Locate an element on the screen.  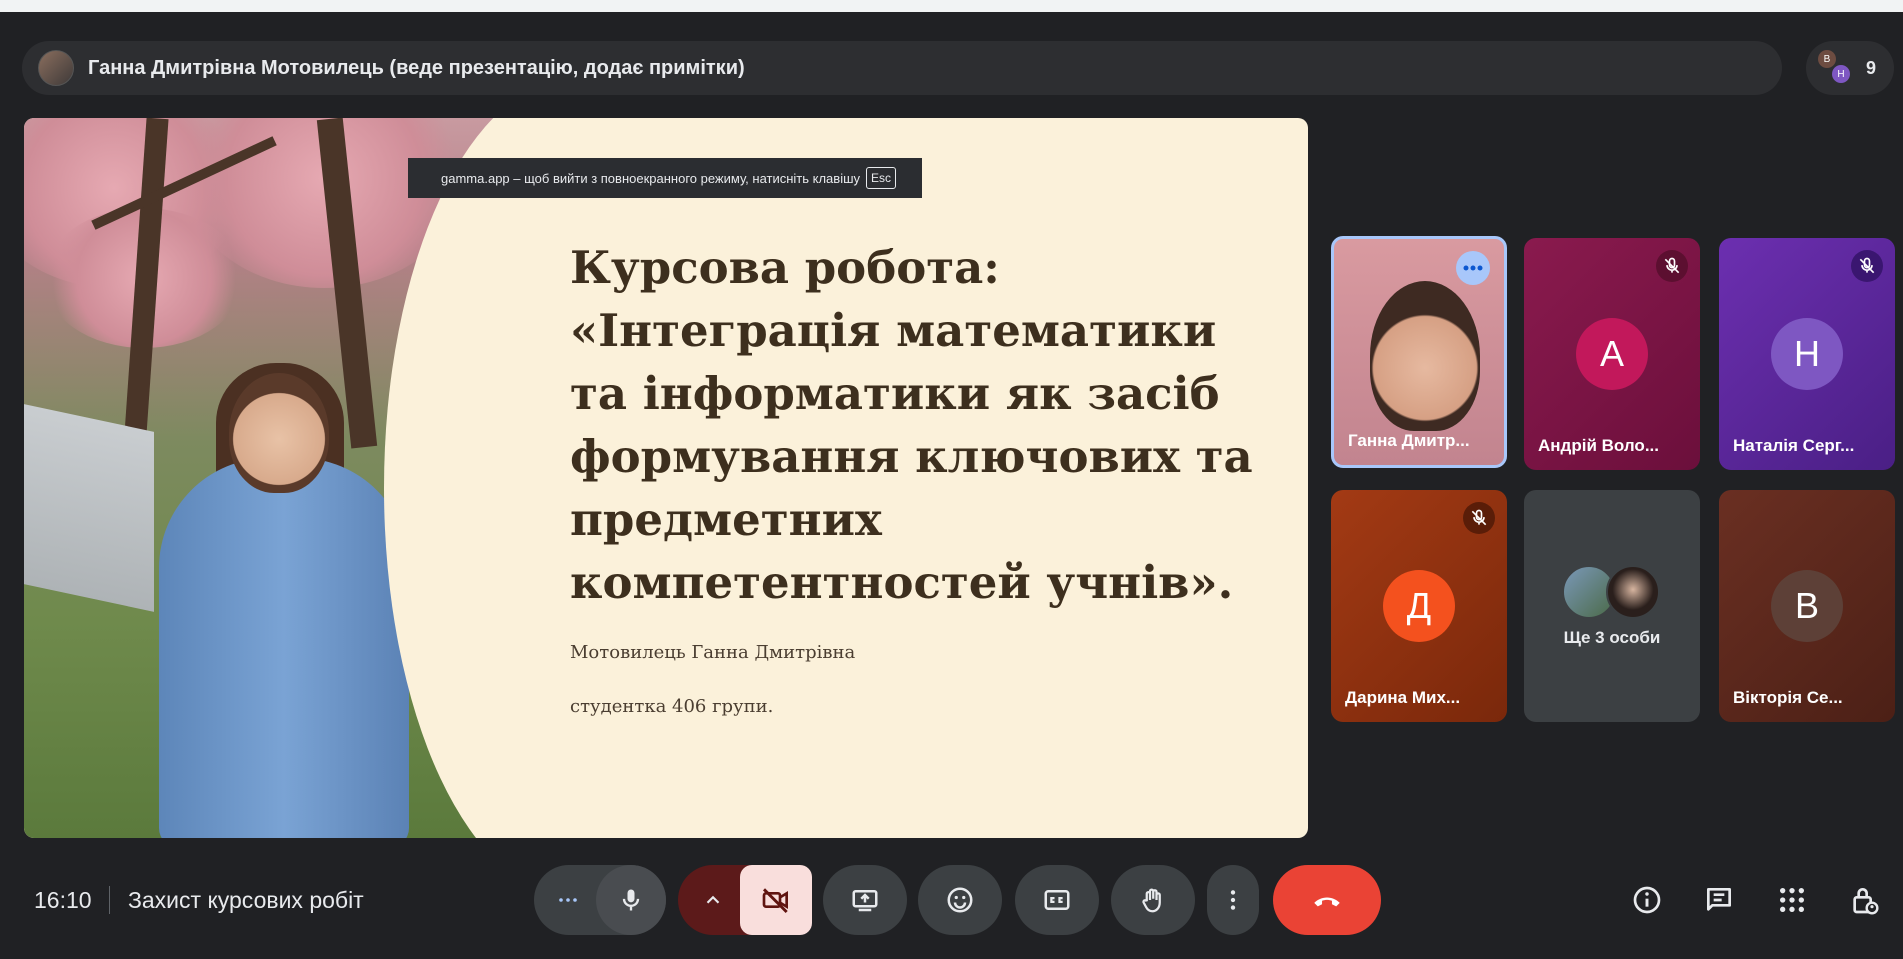
info-icon is located at coordinates (1647, 900).